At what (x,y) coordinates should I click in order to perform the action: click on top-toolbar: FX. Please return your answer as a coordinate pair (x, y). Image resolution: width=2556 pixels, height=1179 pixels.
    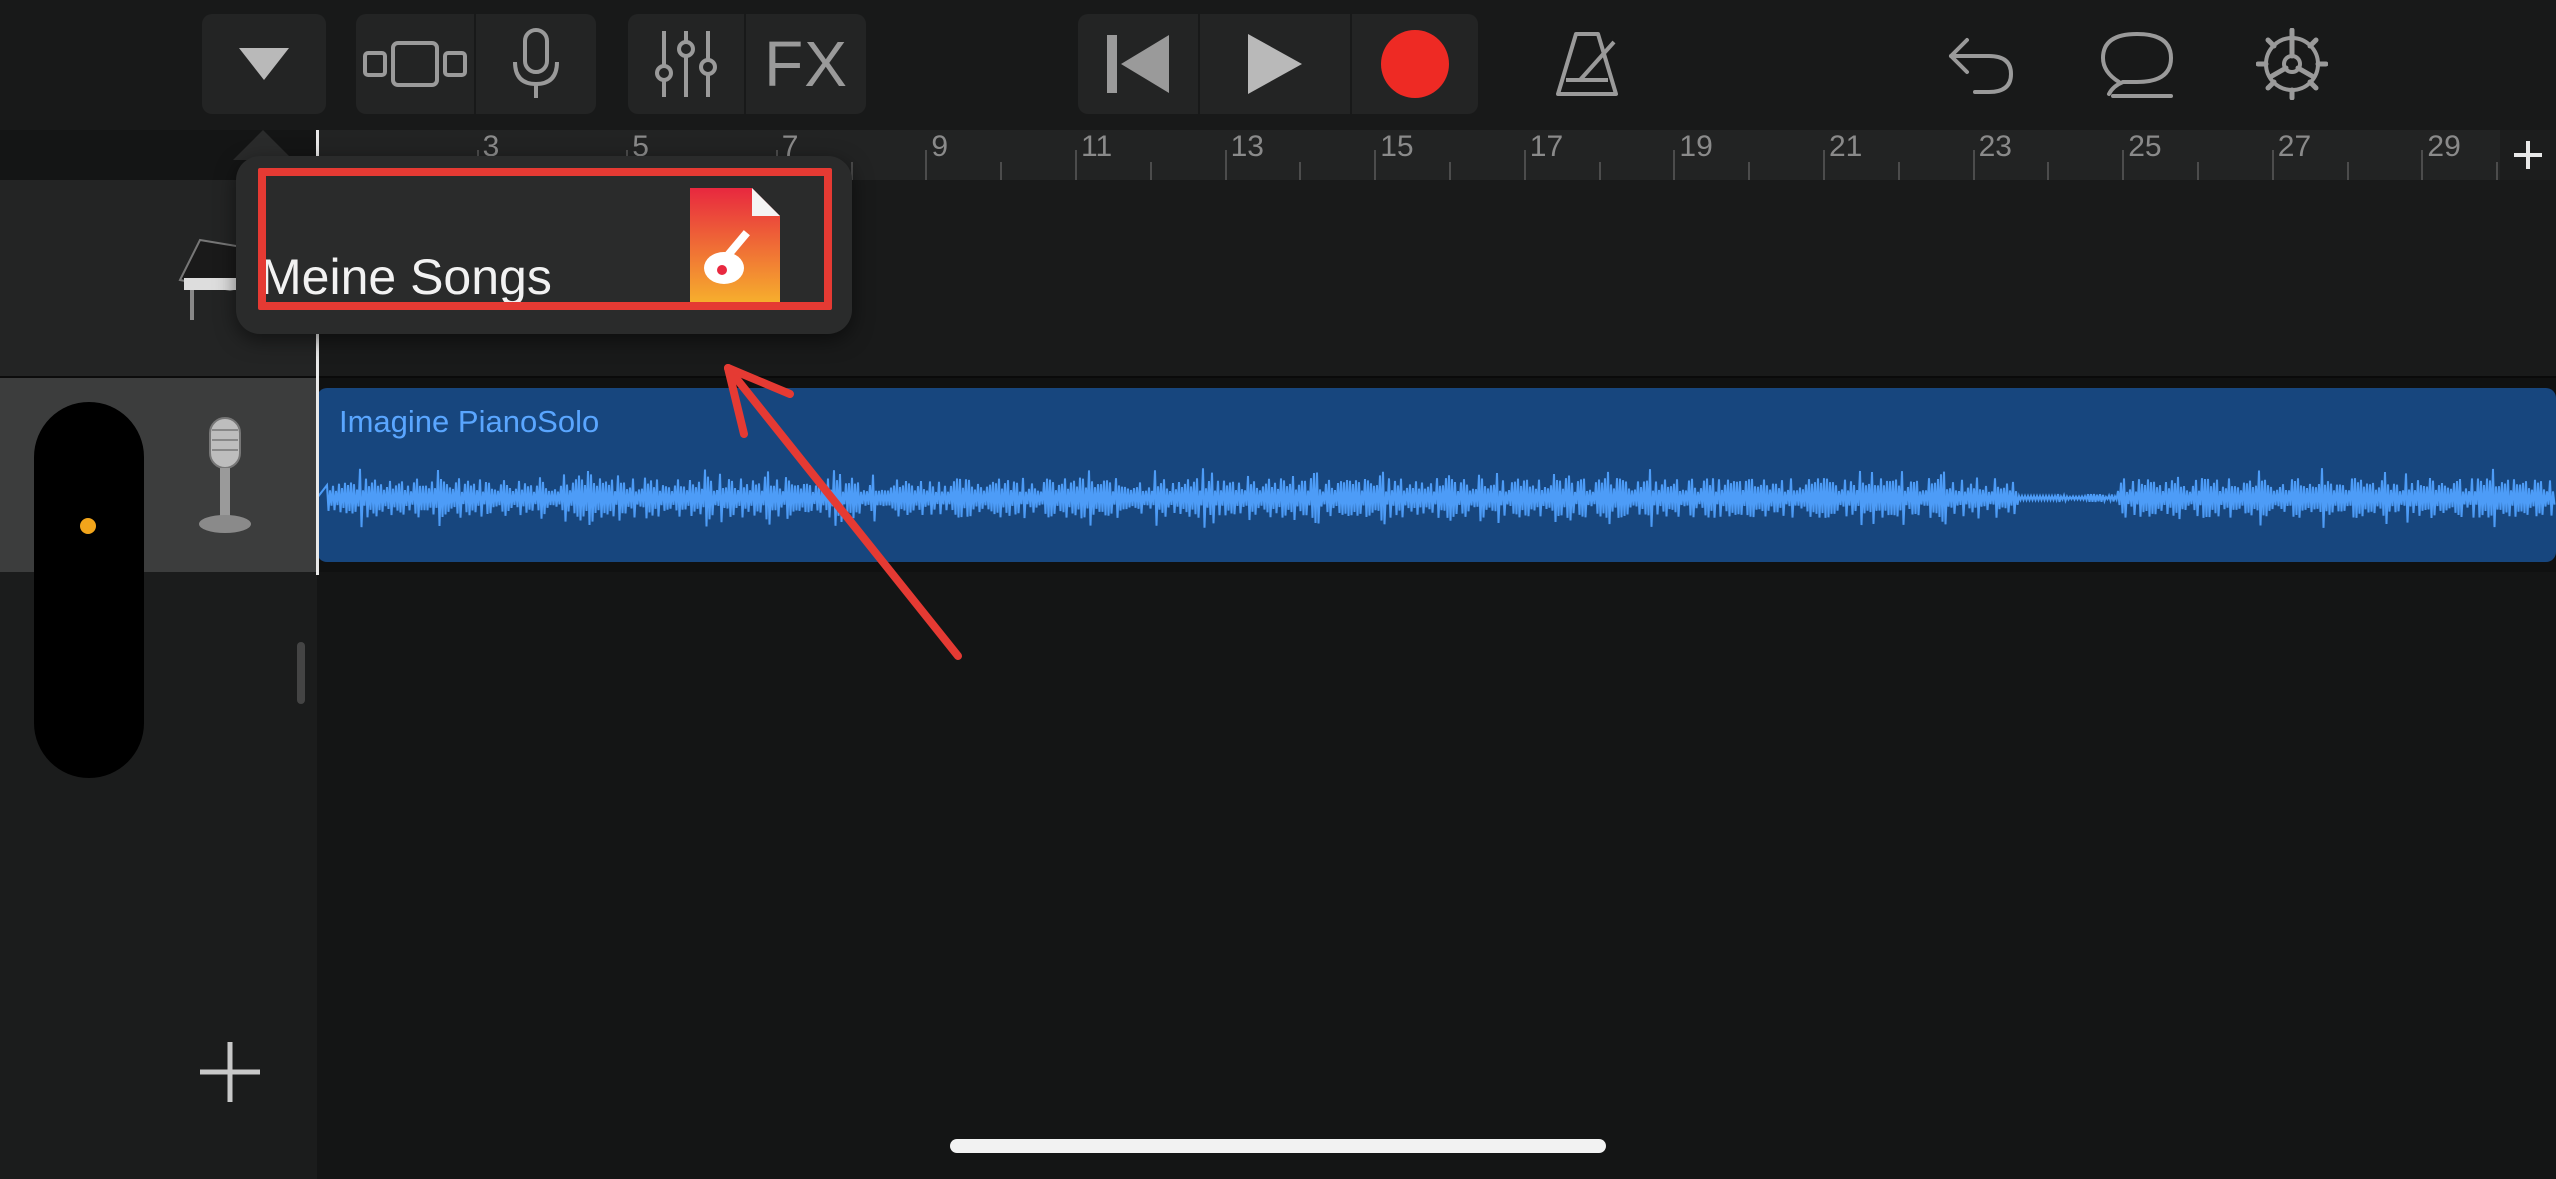
    Looking at the image, I should click on (1278, 65).